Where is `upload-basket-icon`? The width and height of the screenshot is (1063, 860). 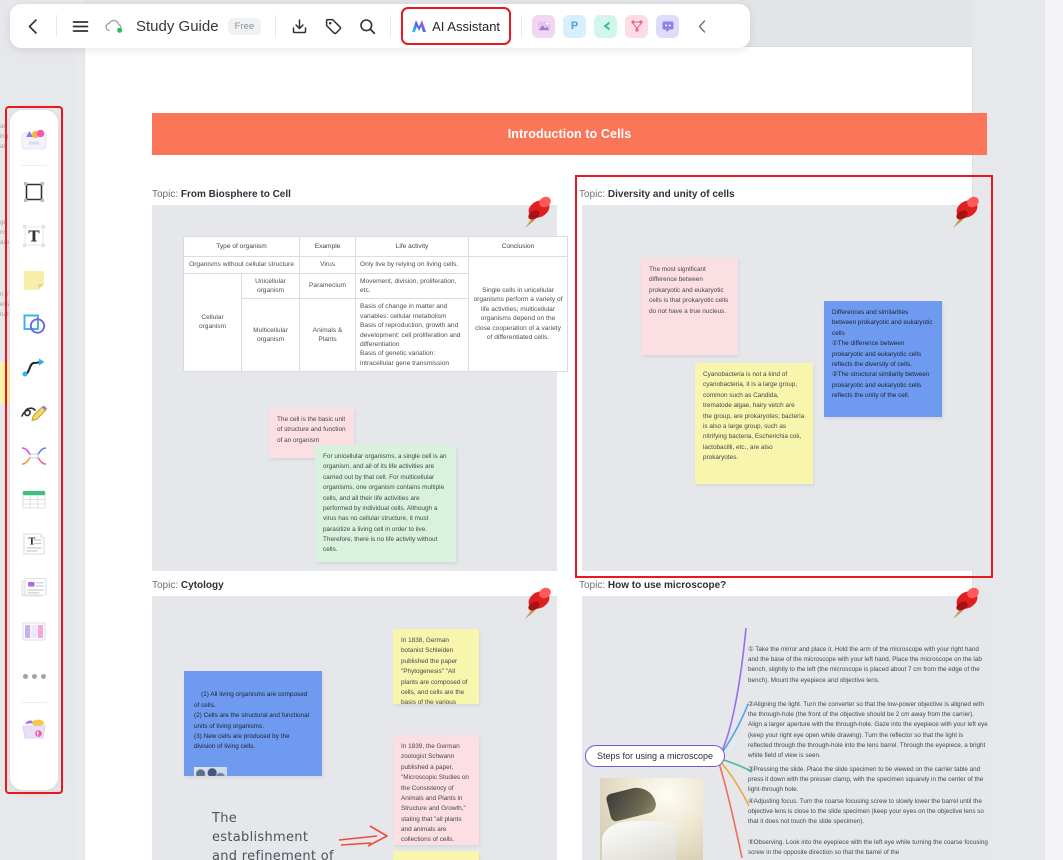 upload-basket-icon is located at coordinates (34, 729).